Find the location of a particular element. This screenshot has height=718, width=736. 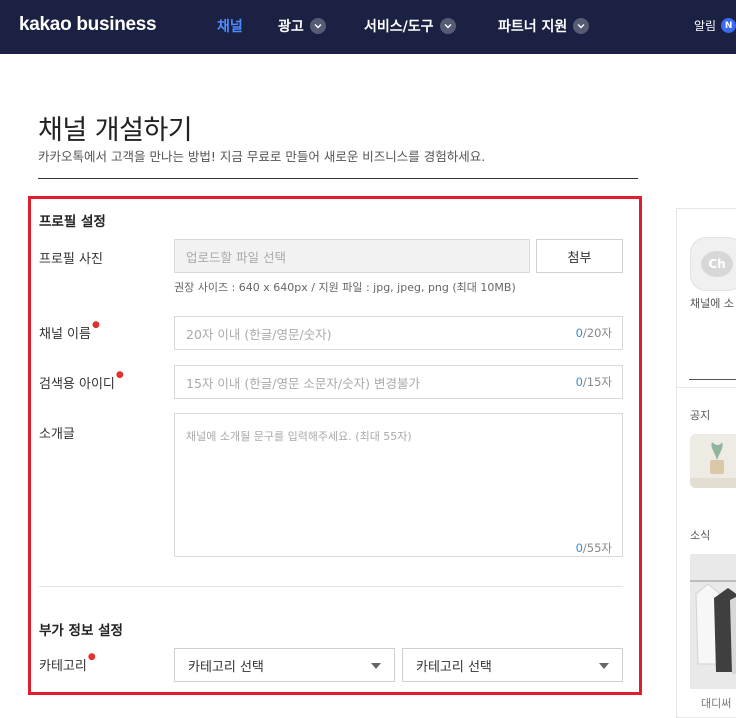

search-id-counter: 0/15자 is located at coordinates (593, 382).